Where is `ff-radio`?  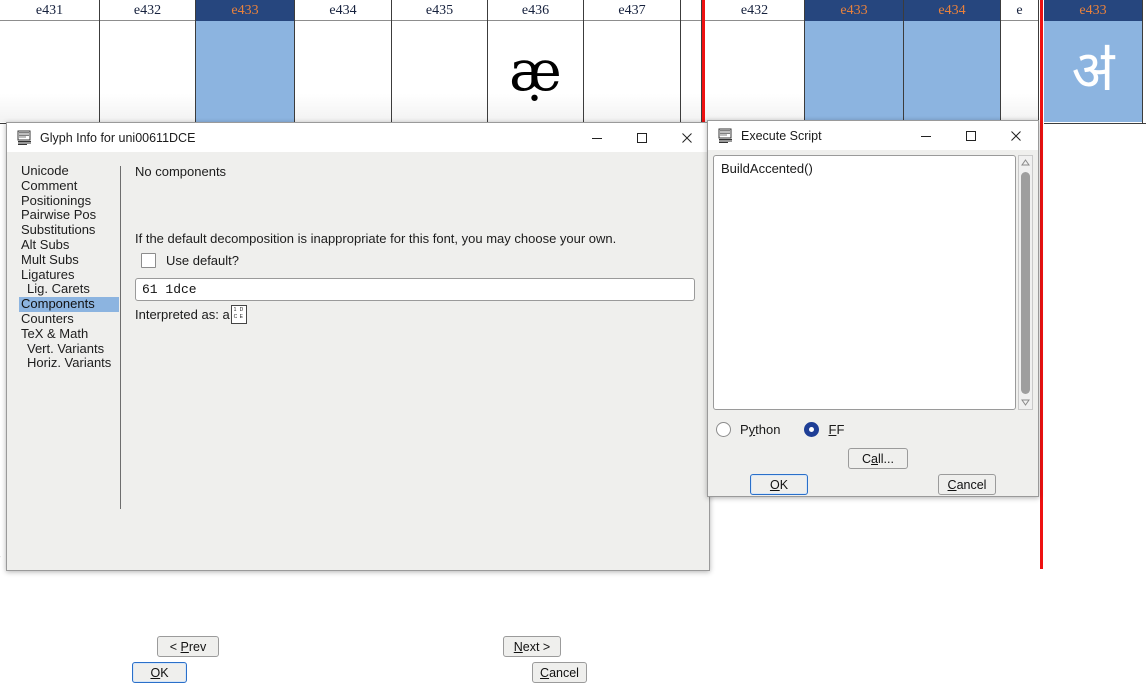
ff-radio is located at coordinates (812, 429).